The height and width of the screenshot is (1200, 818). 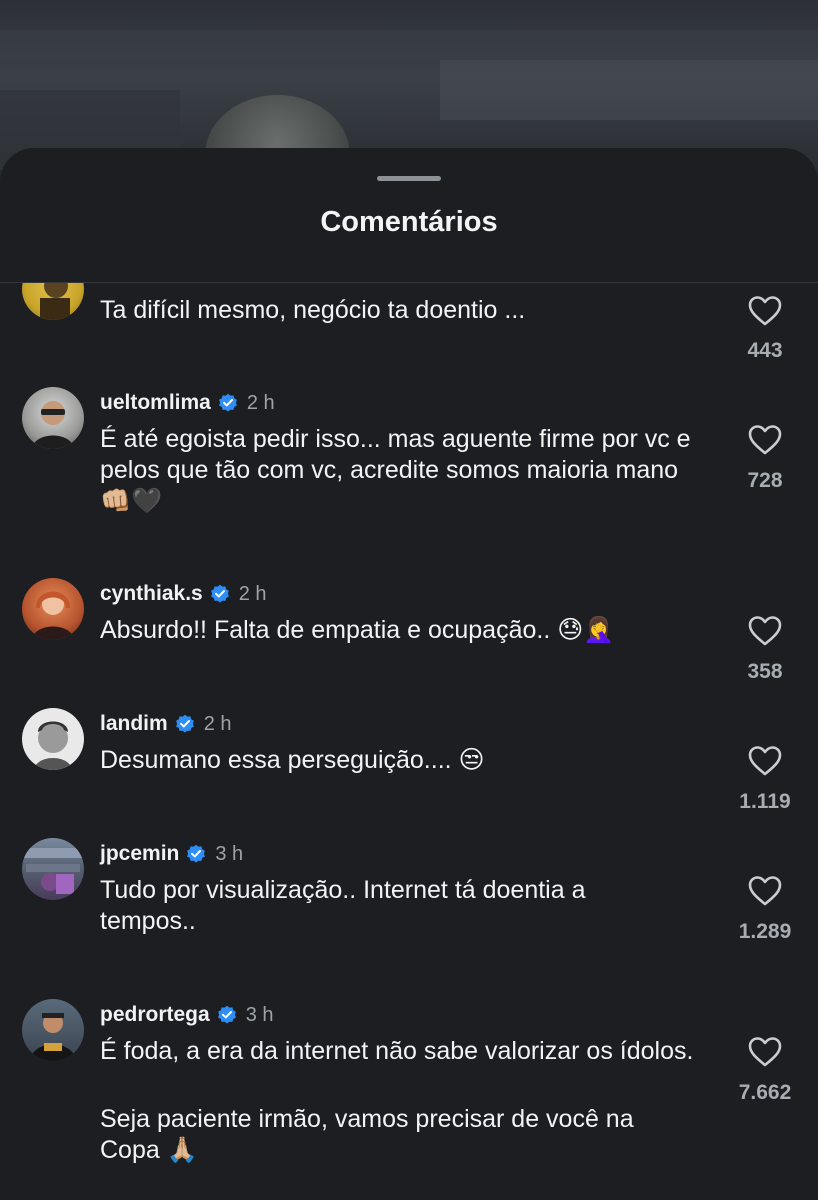 What do you see at coordinates (765, 801) in the screenshot?
I see `like-count: 1.119` at bounding box center [765, 801].